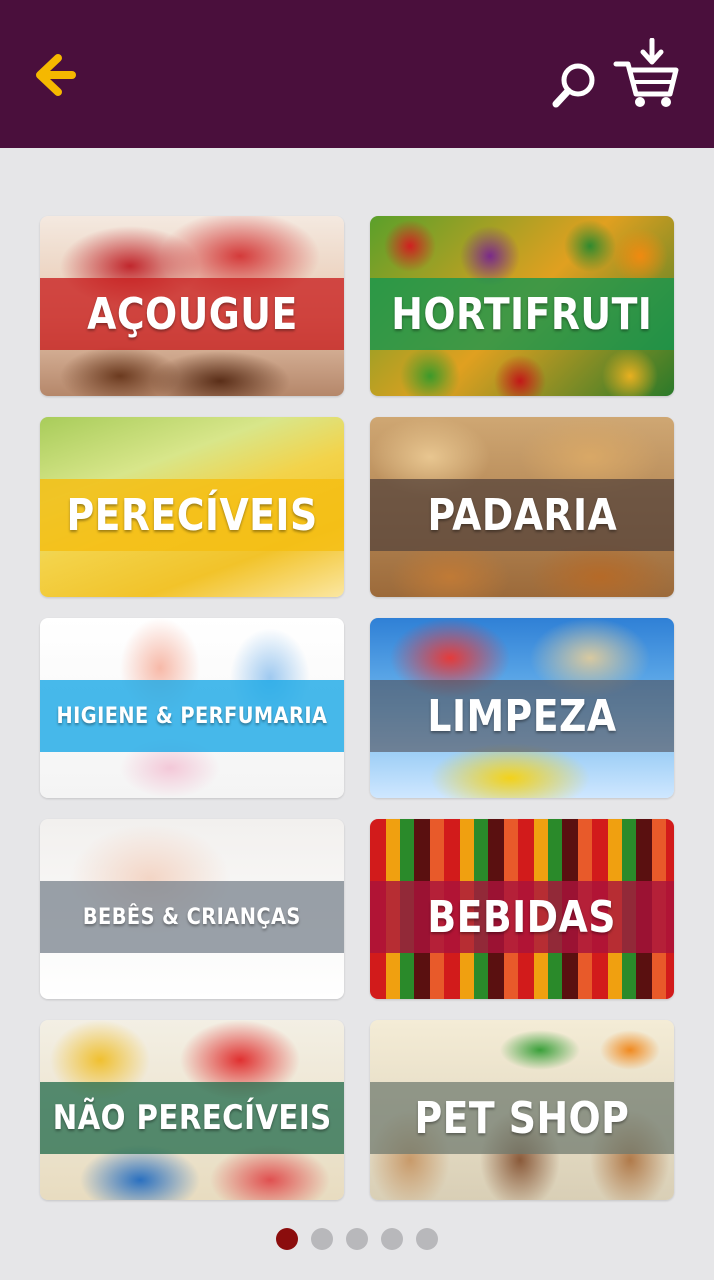 The width and height of the screenshot is (714, 1280). I want to click on category-tile-bebes-criancas: BEBÊS & CRIANÇAS, so click(192, 909).